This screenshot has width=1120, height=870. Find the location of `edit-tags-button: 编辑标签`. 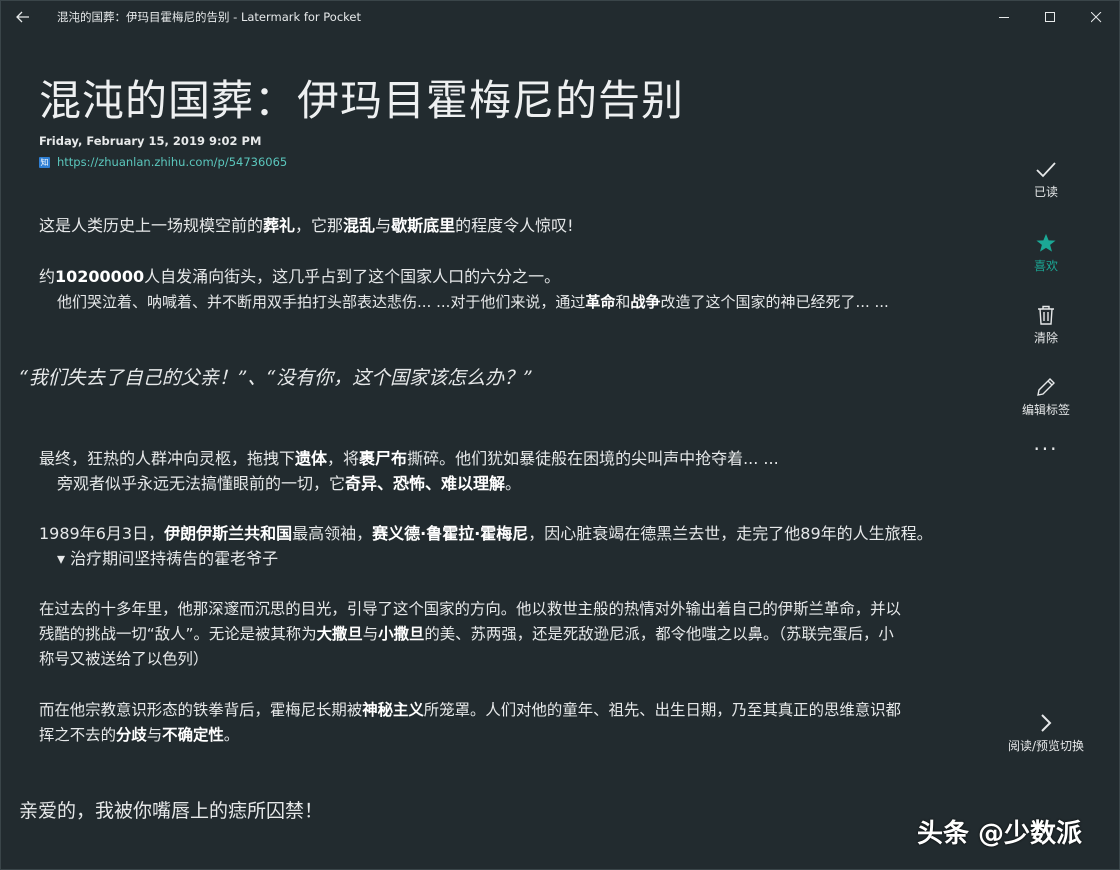

edit-tags-button: 编辑标签 is located at coordinates (1046, 397).